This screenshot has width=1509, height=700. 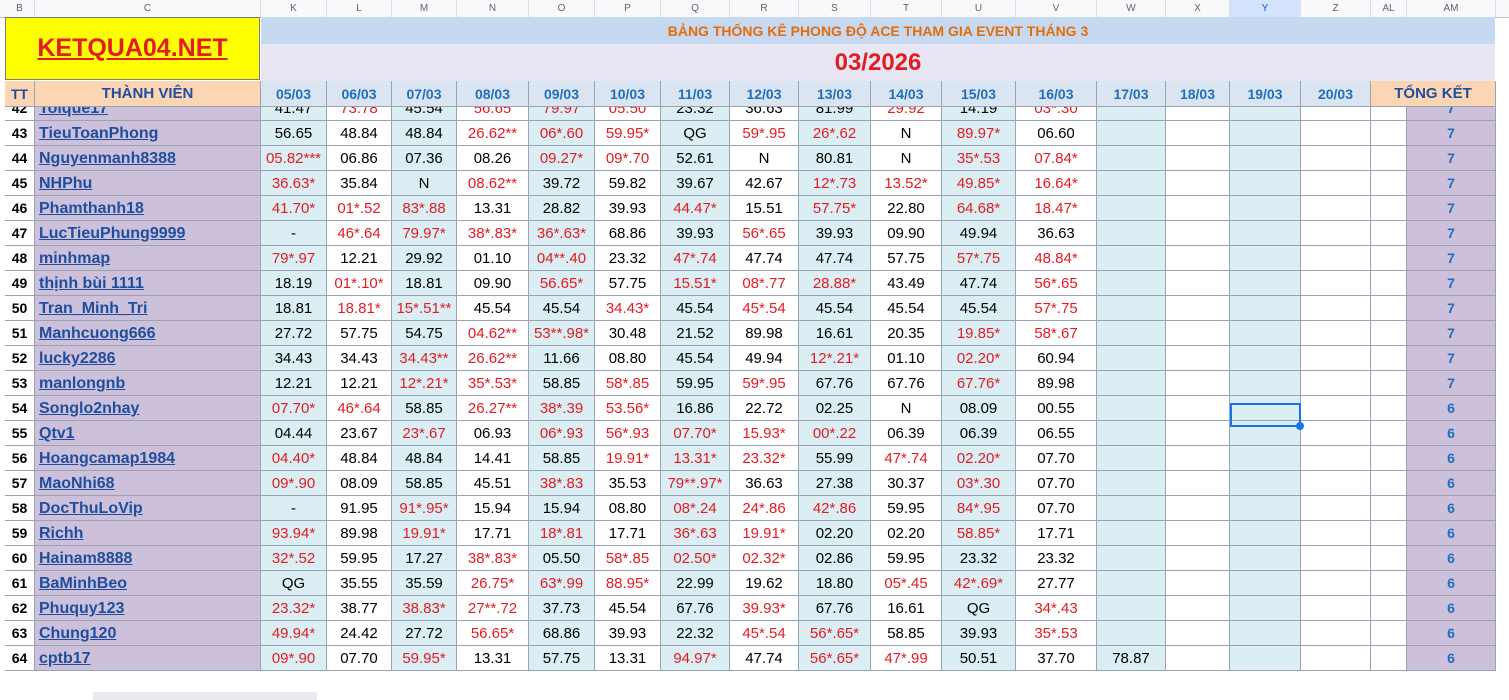 What do you see at coordinates (979, 558) in the screenshot?
I see `score-cell: 23.32` at bounding box center [979, 558].